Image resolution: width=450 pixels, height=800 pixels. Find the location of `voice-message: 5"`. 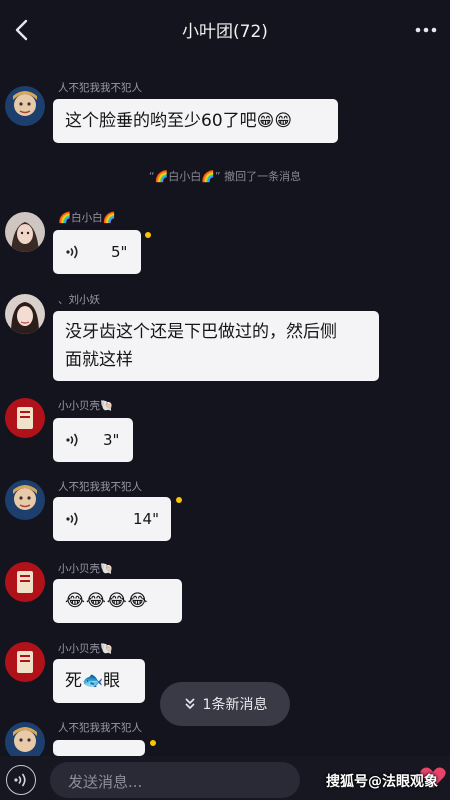

voice-message: 5" is located at coordinates (97, 252).